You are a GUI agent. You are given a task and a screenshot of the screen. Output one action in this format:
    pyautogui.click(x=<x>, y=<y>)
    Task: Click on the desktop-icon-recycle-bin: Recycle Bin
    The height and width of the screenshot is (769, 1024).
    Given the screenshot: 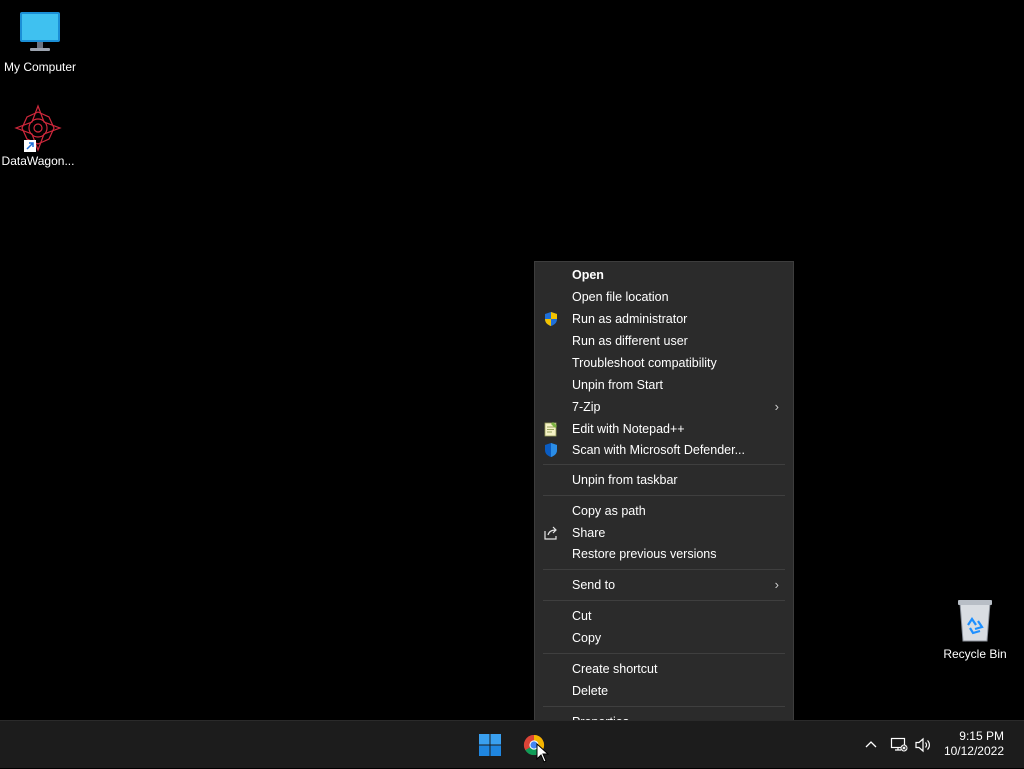 What is the action you would take?
    pyautogui.click(x=975, y=629)
    